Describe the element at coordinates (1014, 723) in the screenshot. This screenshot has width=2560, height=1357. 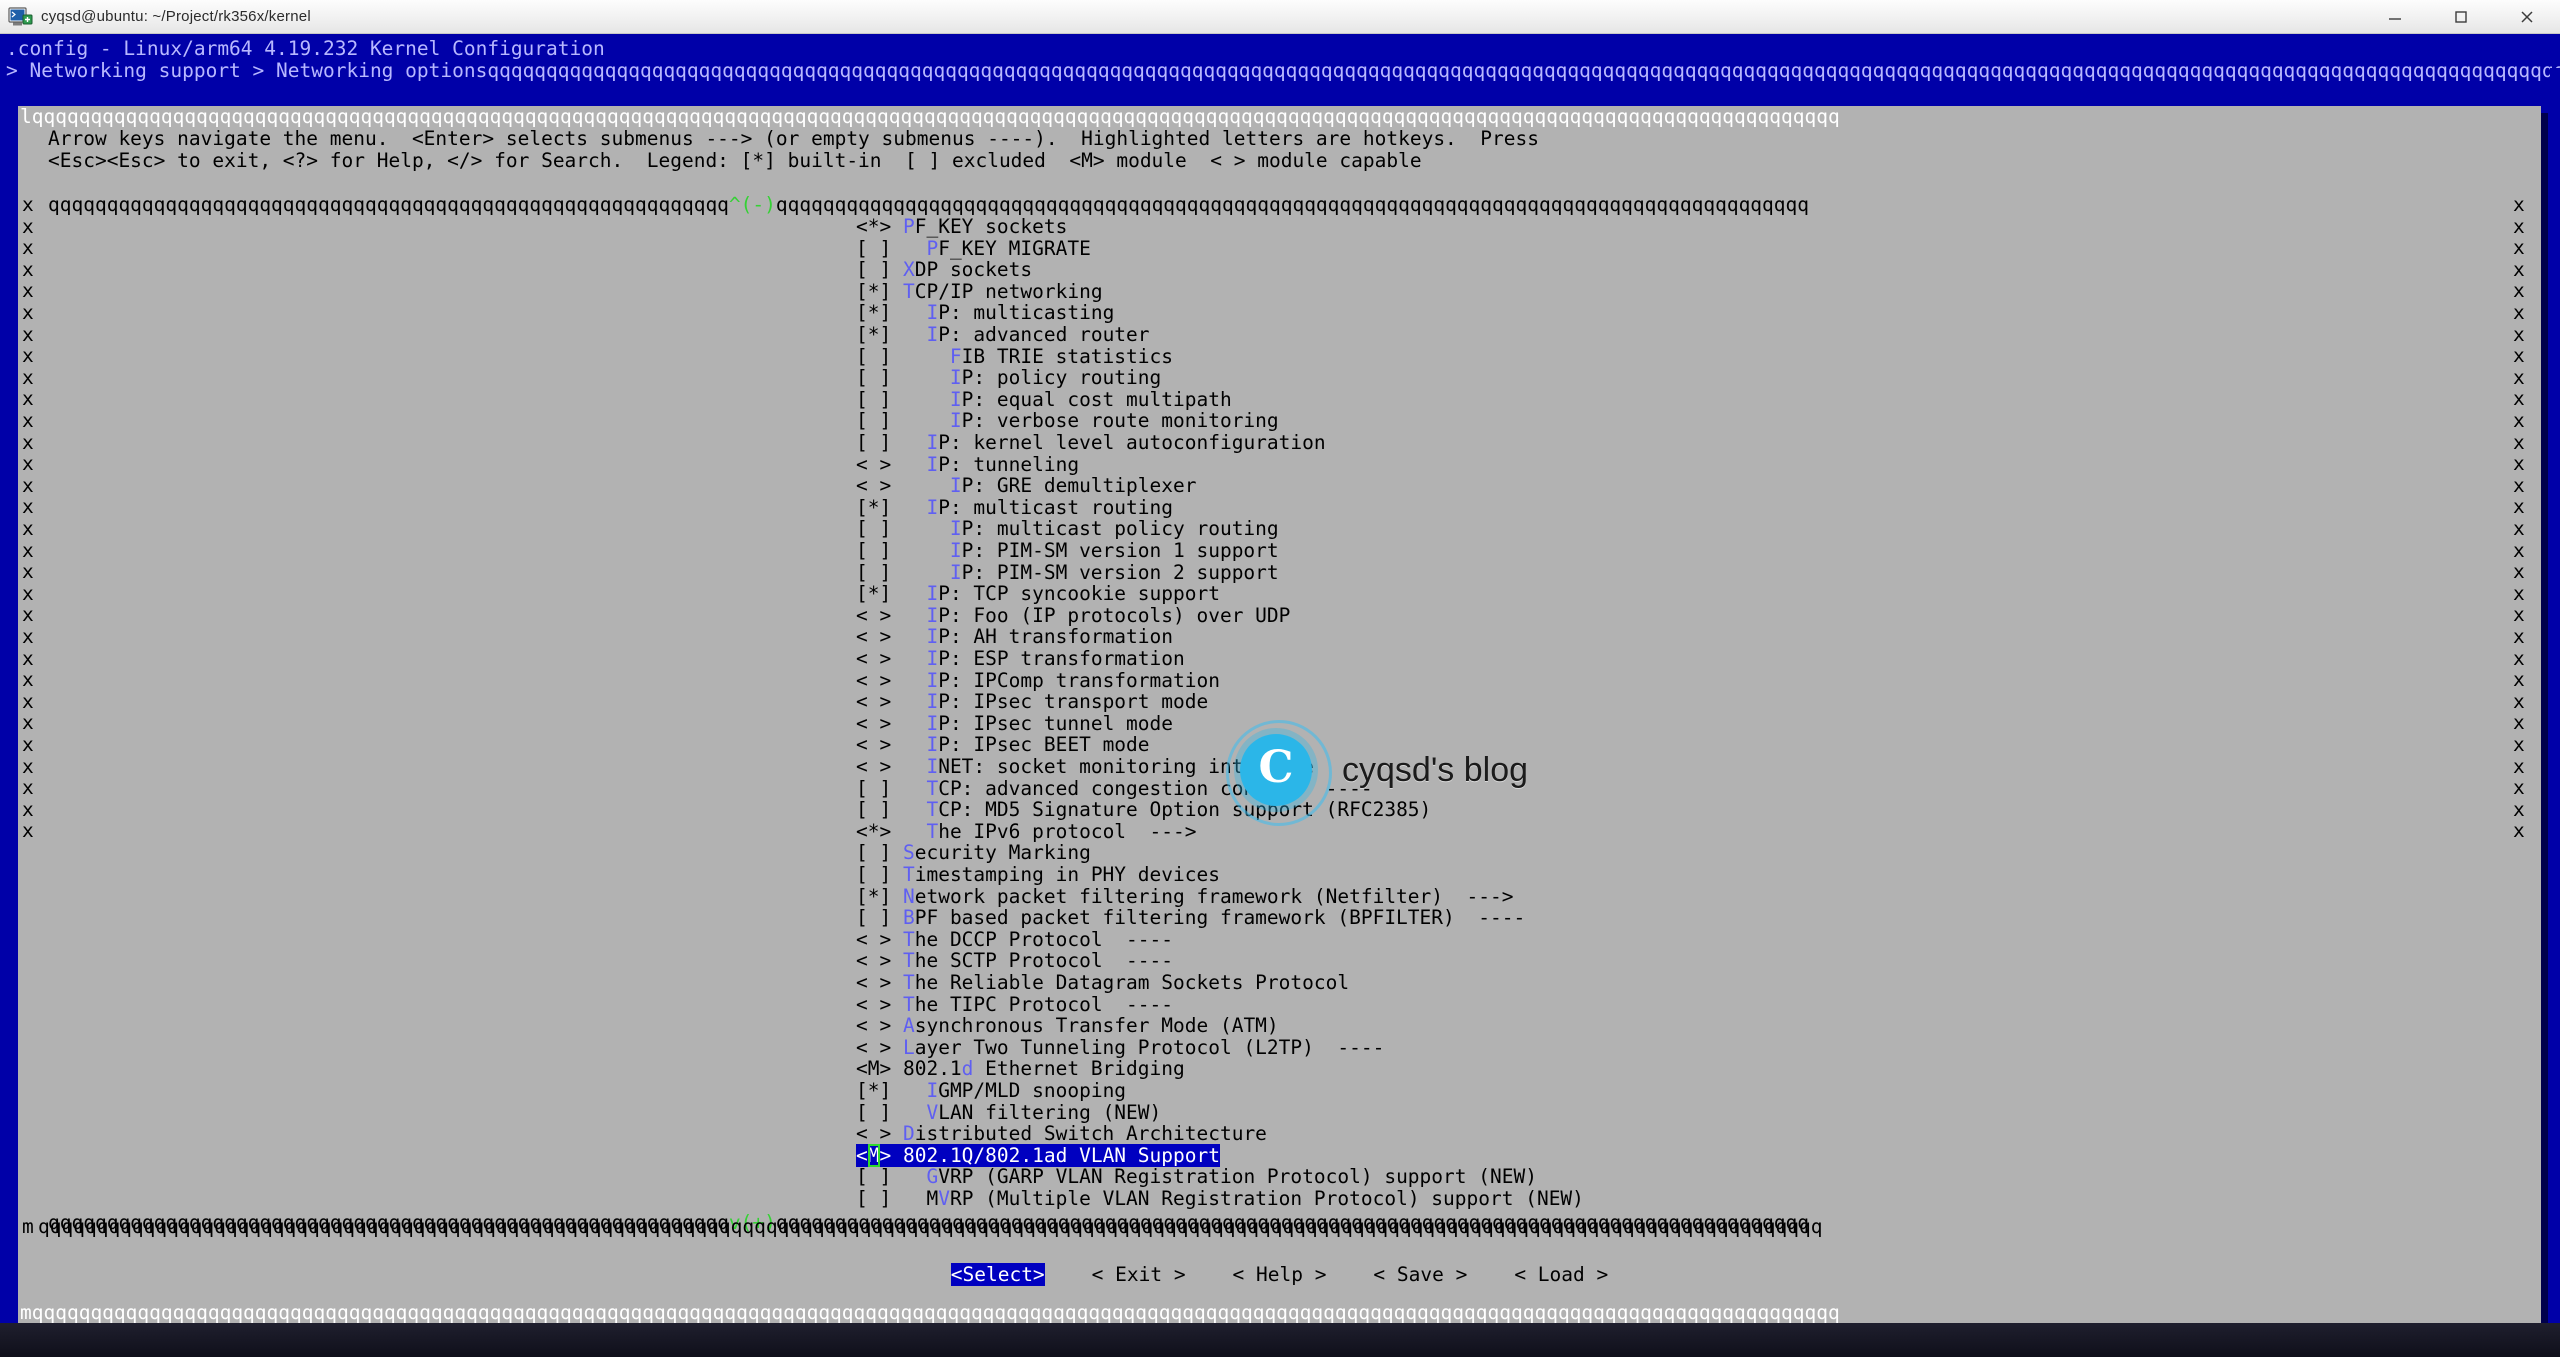
I see `menu-item: < > IP: IPsec tunnel mode` at that location.